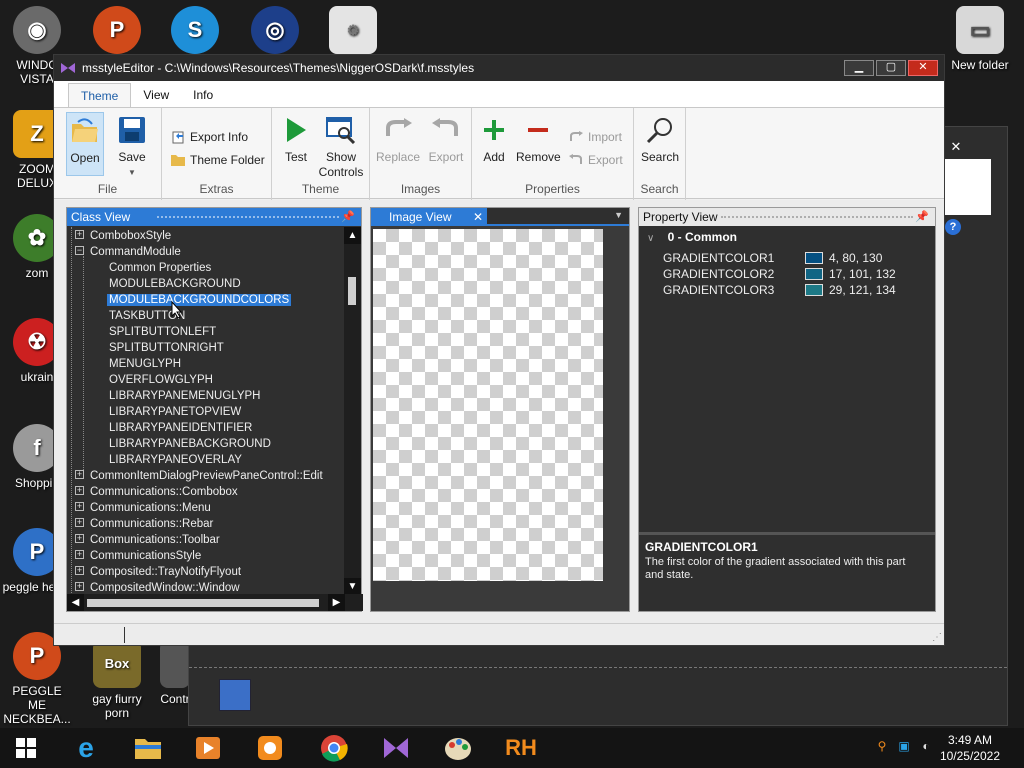  I want to click on chrome-icon, so click(334, 748).